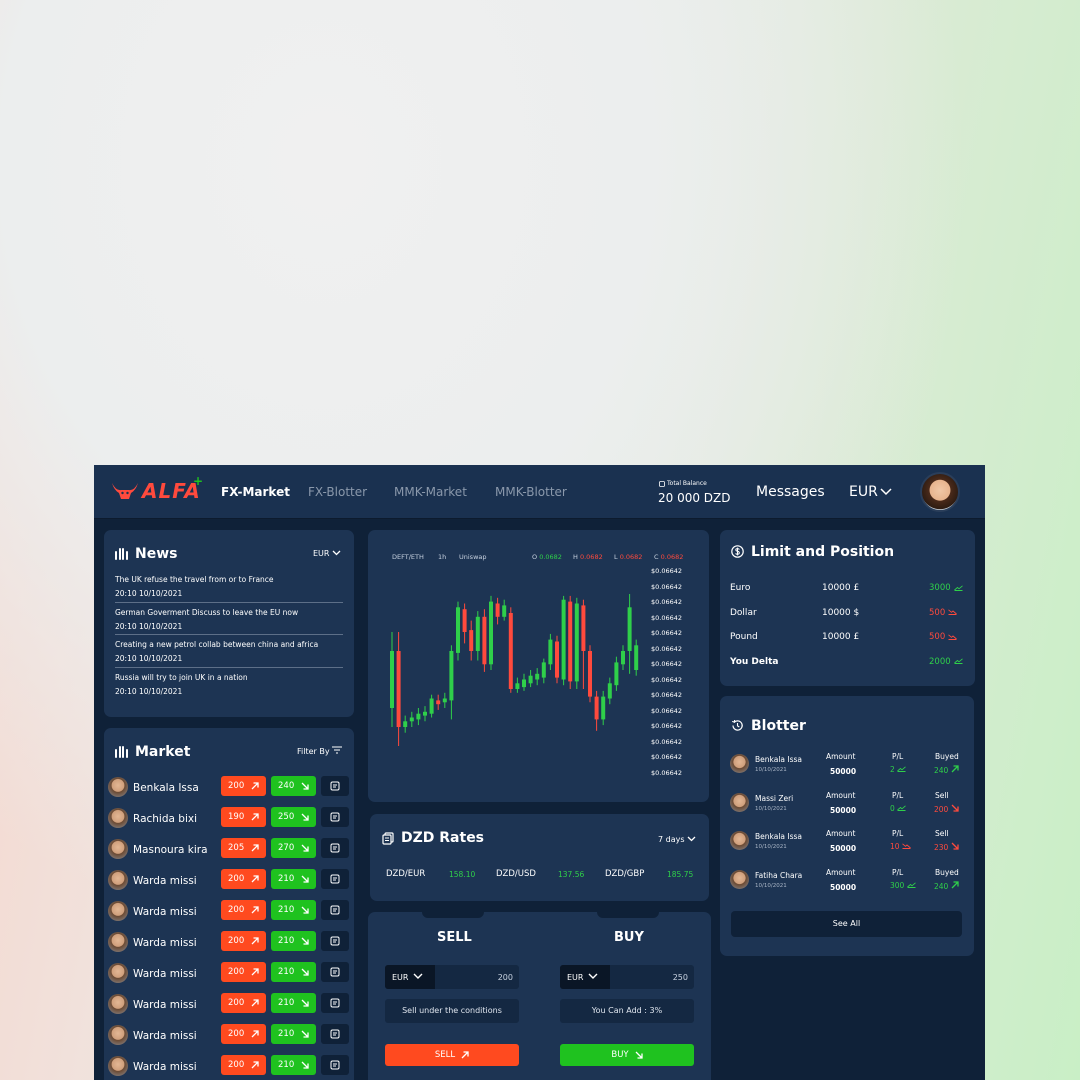 This screenshot has height=1080, width=1080. Describe the element at coordinates (452, 1055) in the screenshot. I see `sell-button: SELL` at that location.